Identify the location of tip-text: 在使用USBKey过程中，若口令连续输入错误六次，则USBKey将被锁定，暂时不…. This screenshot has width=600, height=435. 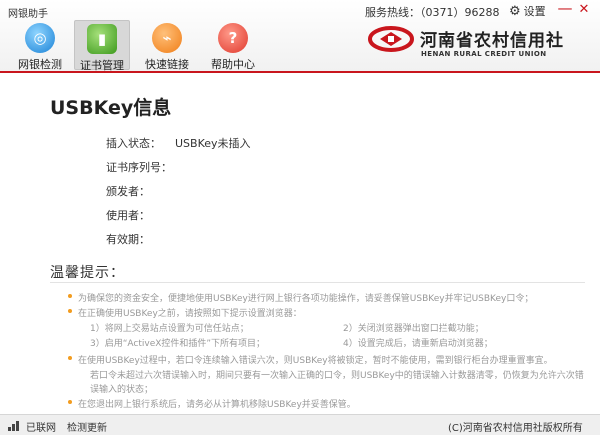
(315, 361).